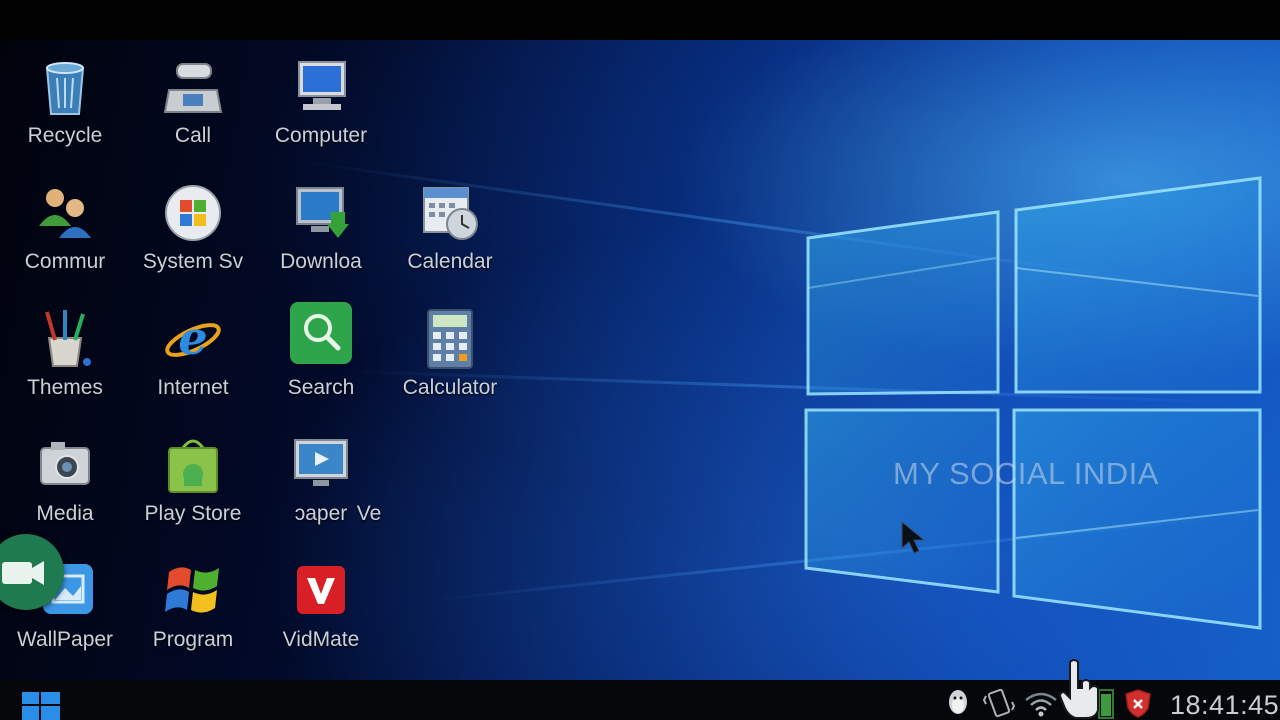  Describe the element at coordinates (41, 704) in the screenshot. I see `start-windows-icon` at that location.